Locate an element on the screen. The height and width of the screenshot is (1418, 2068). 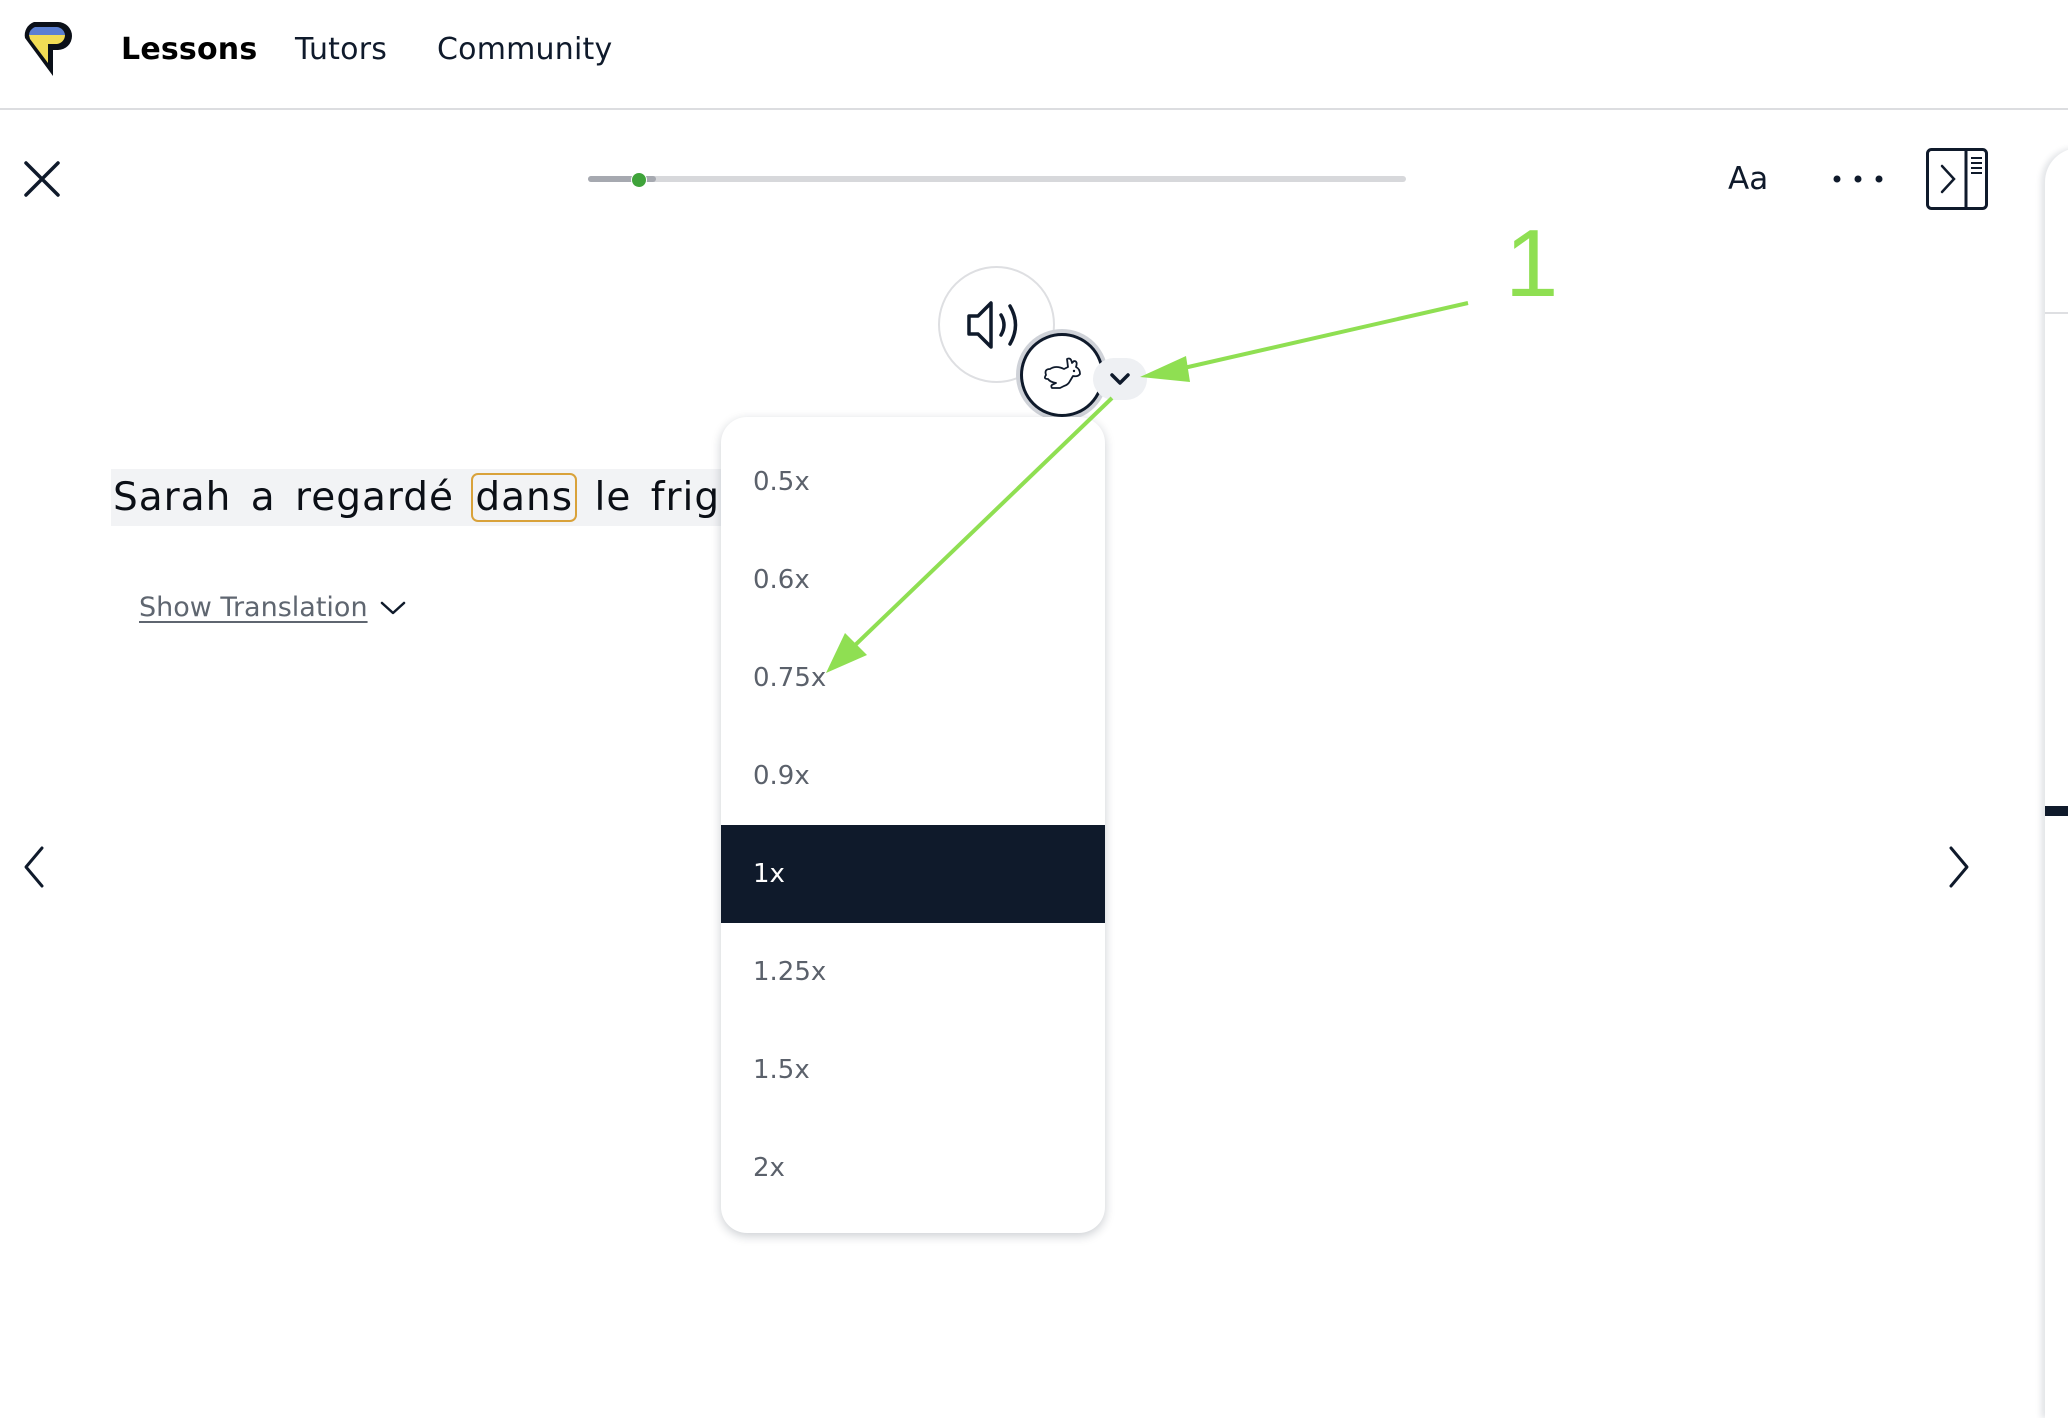
previous-button is located at coordinates (34, 867).